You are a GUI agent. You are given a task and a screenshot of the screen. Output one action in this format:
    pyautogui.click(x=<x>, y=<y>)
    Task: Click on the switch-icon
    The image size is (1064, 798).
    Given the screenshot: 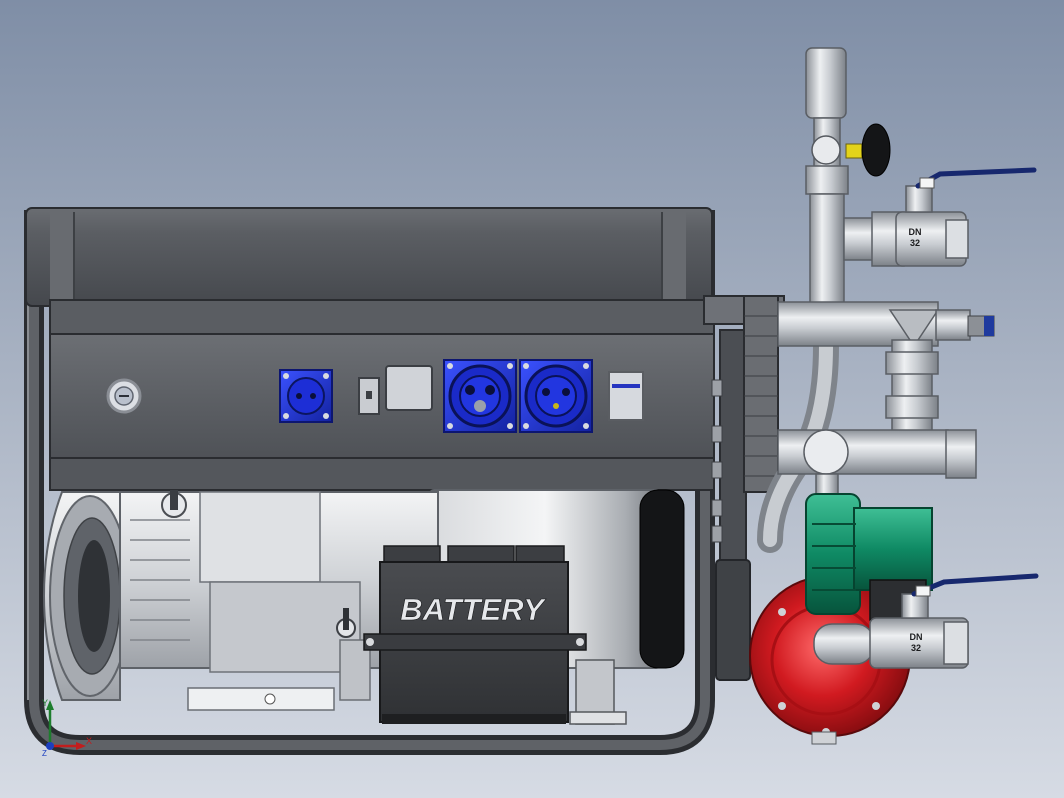 What is the action you would take?
    pyautogui.click(x=369, y=396)
    